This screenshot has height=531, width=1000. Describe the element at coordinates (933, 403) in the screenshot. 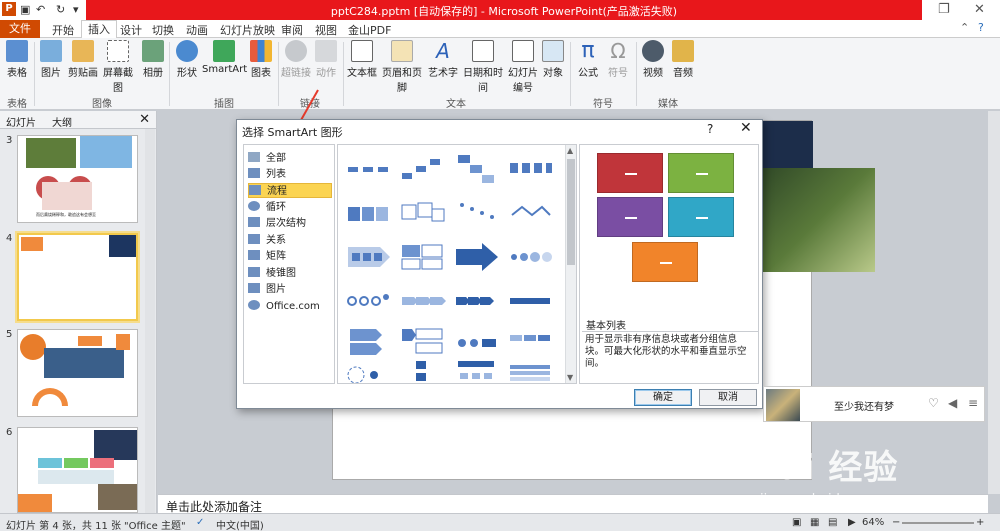

I see `like-heart-icon: ♡` at that location.